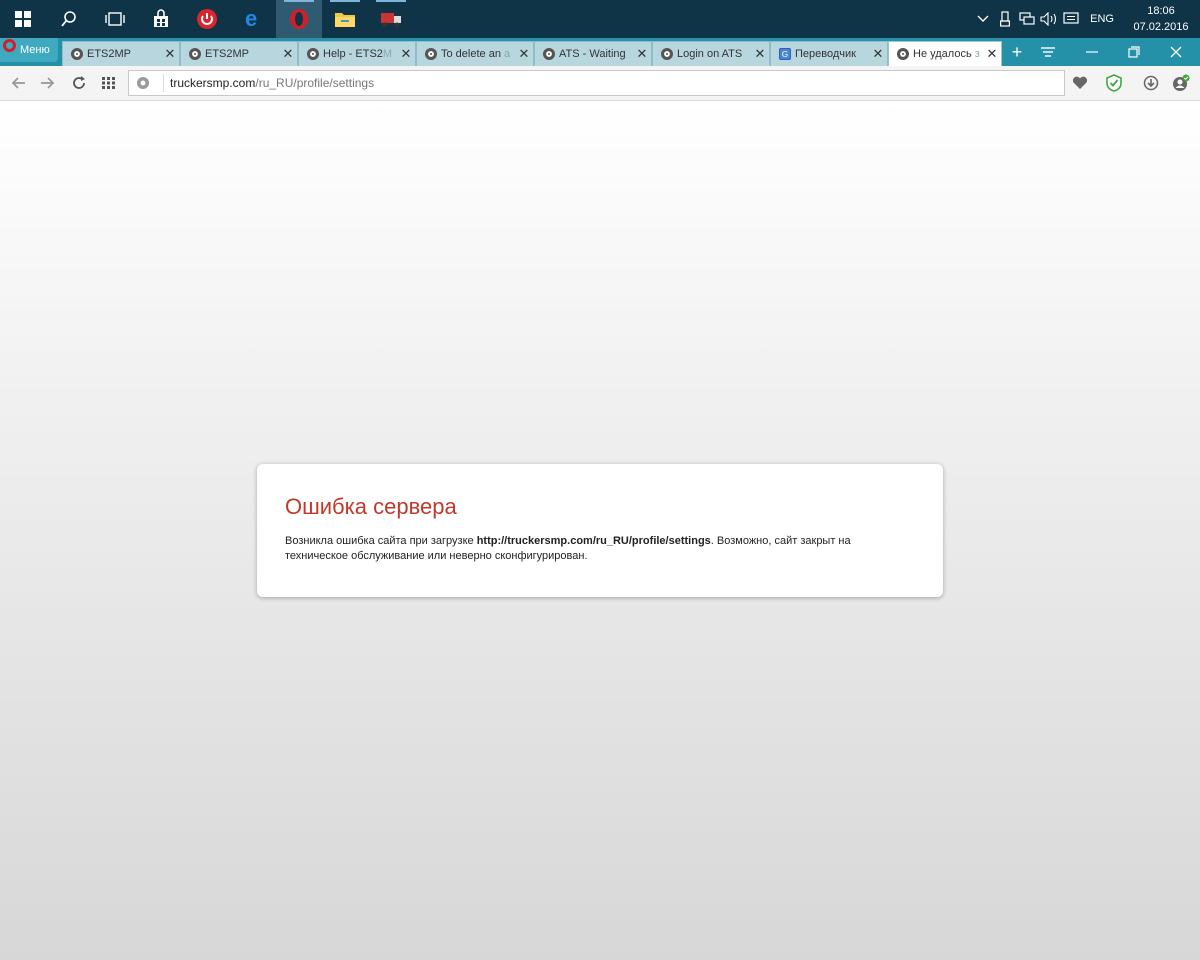  What do you see at coordinates (1086, 19) in the screenshot?
I see `system-tray: ENG 18:06 07.02.2016` at bounding box center [1086, 19].